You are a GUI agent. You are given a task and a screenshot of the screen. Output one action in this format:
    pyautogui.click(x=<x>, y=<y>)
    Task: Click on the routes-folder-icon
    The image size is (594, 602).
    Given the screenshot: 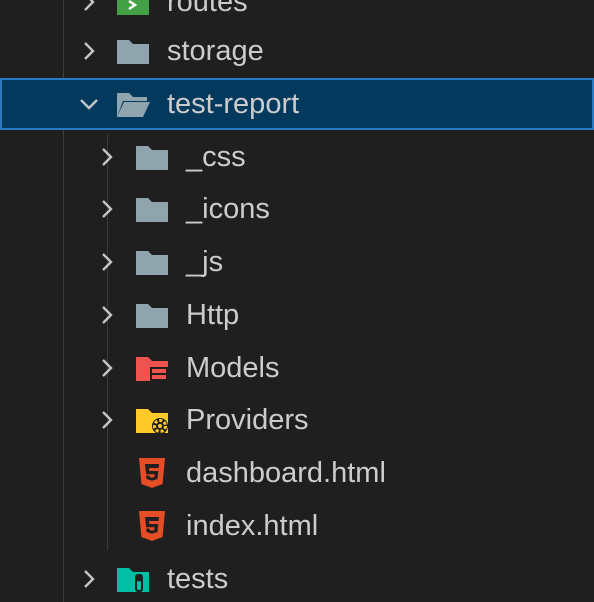 What is the action you would take?
    pyautogui.click(x=133, y=8)
    